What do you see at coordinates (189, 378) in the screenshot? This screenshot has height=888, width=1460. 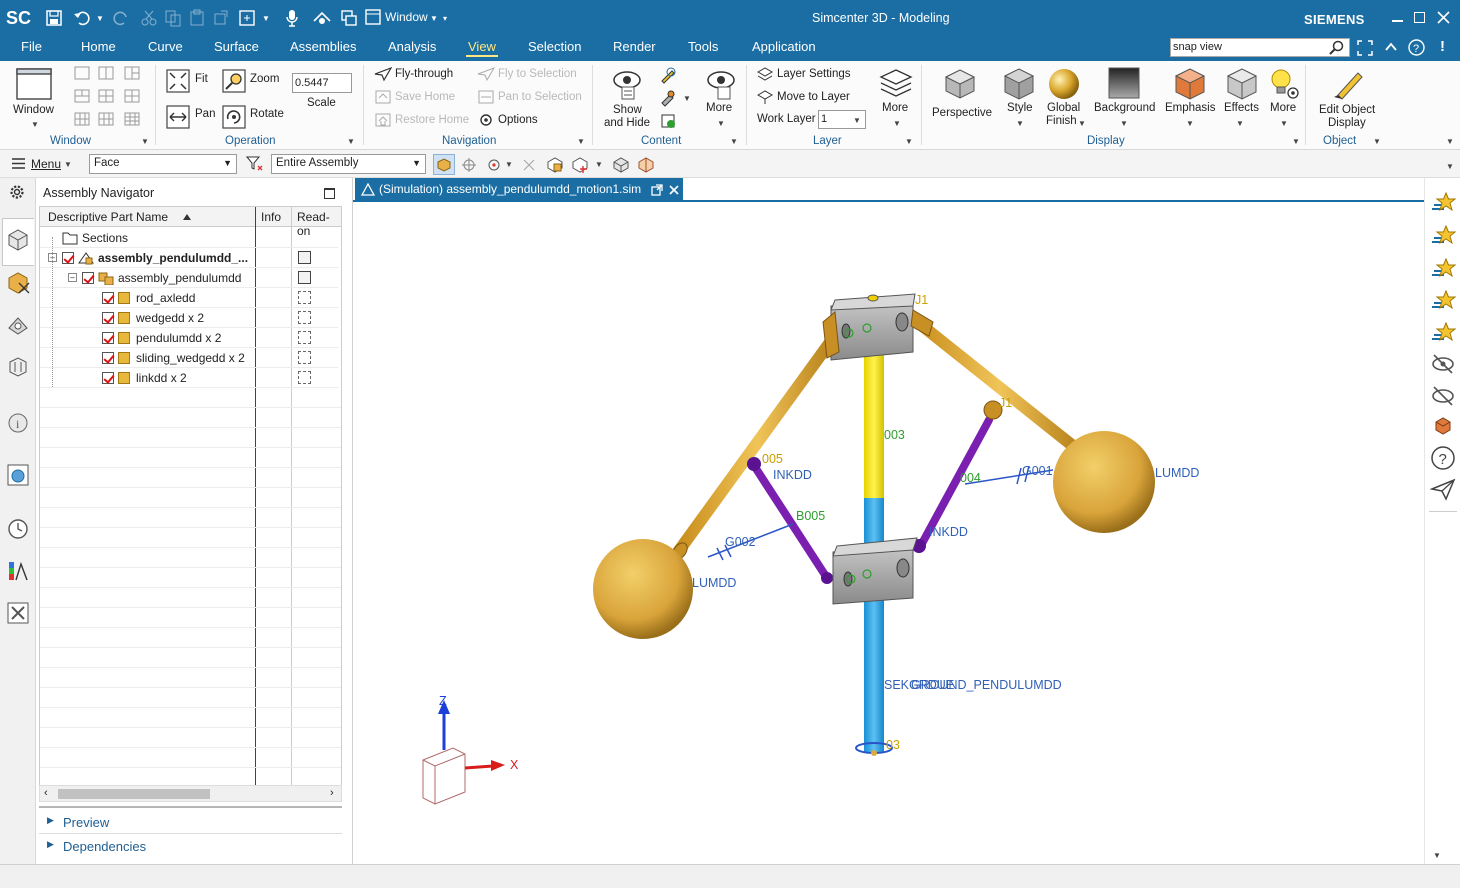 I see `tree-row-component: linkdd x 2` at bounding box center [189, 378].